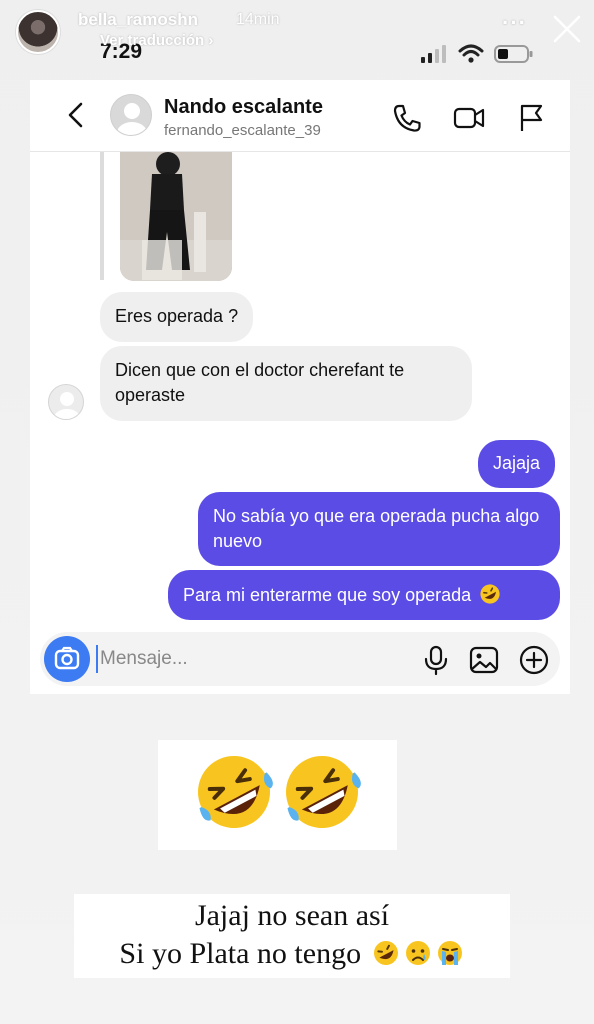 The width and height of the screenshot is (594, 1024). What do you see at coordinates (433, 54) in the screenshot?
I see `signal-icon` at bounding box center [433, 54].